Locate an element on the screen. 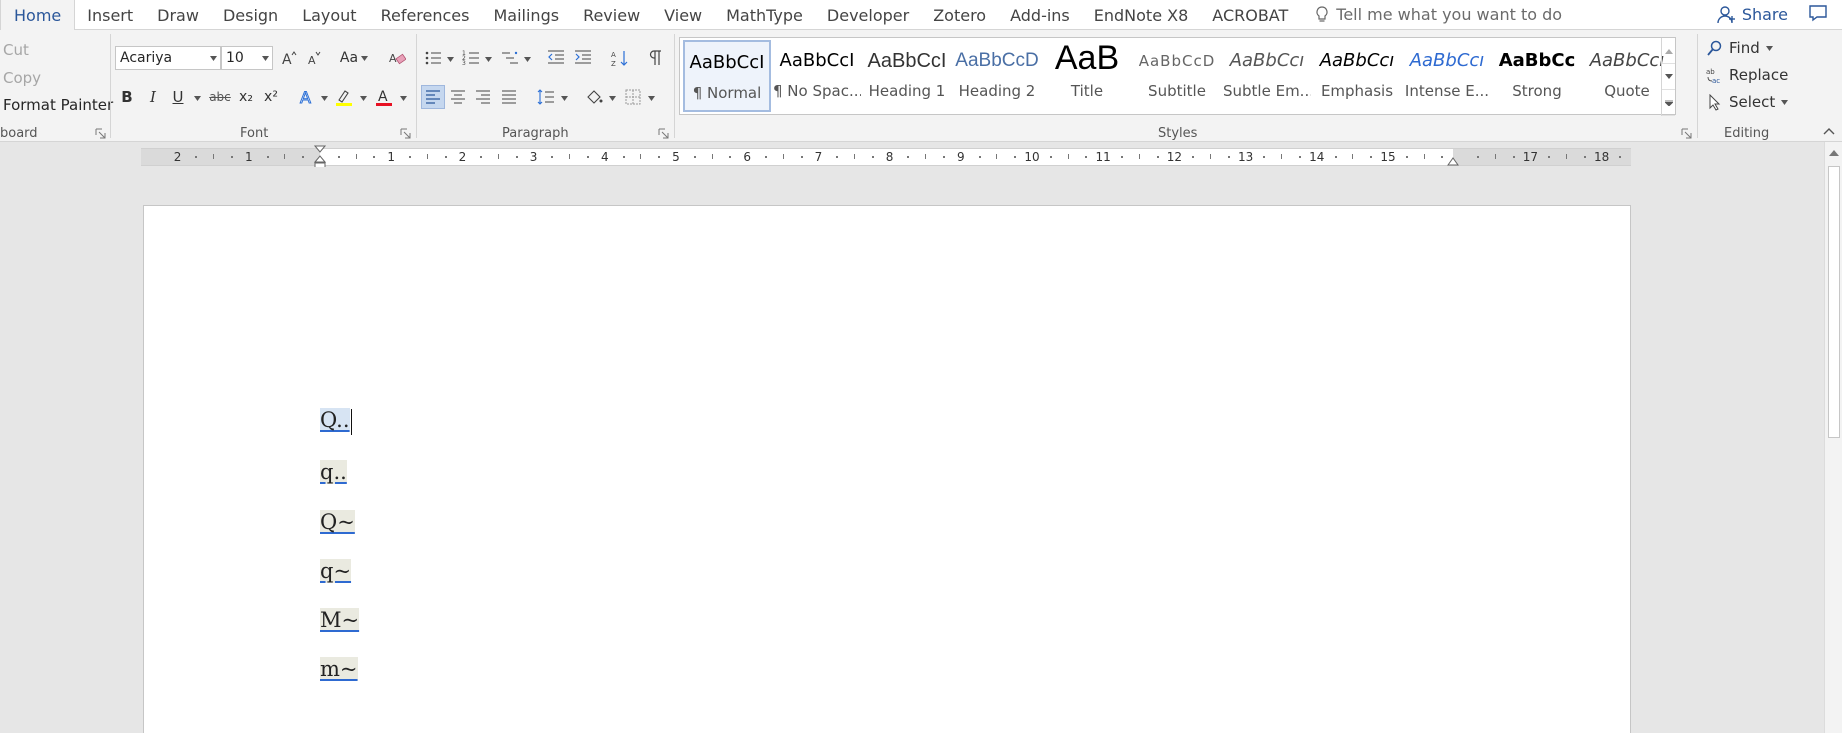 This screenshot has height=733, width=1842. style-heading-2: AaBbCcD Heading 2 is located at coordinates (997, 76).